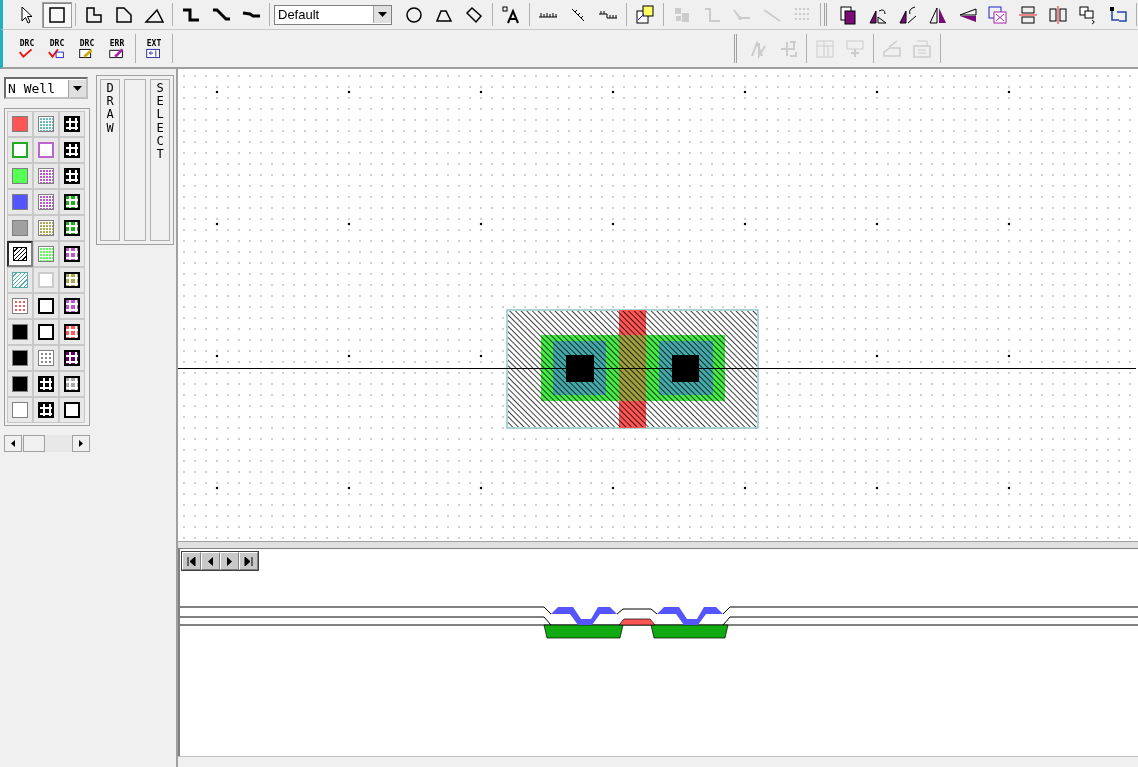 Image resolution: width=1138 pixels, height=767 pixels. What do you see at coordinates (825, 48) in the screenshot?
I see `cell-split-icon` at bounding box center [825, 48].